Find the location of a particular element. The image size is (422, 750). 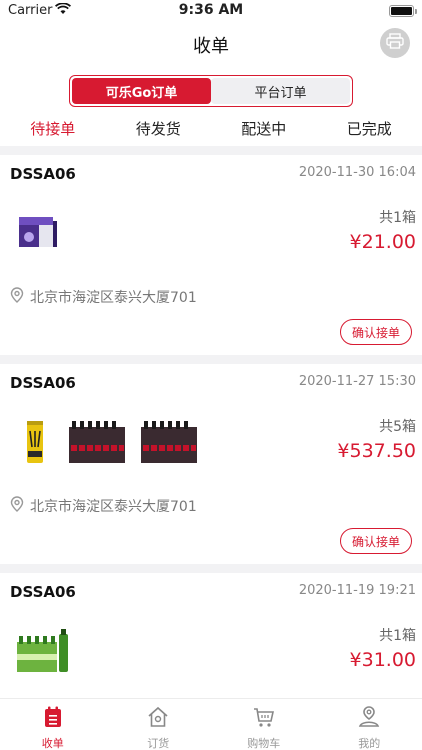

tabbar-item-cart: 购物车 is located at coordinates (264, 724).